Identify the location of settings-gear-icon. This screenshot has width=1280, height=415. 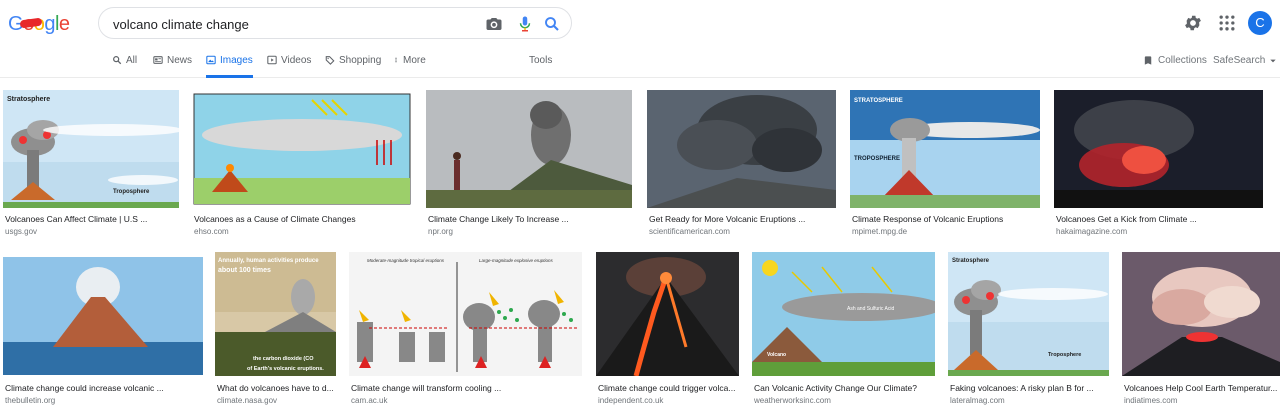
(1193, 23).